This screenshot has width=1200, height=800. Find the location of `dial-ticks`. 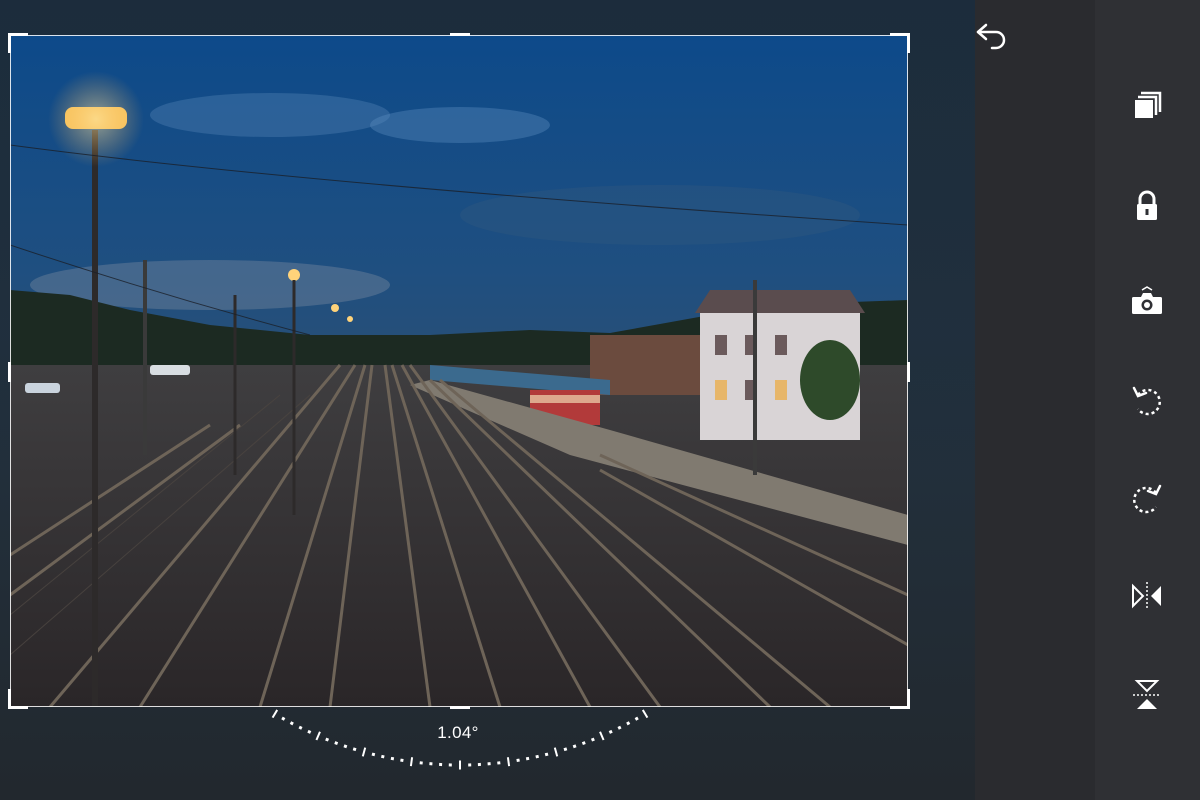

dial-ticks is located at coordinates (460, 739).